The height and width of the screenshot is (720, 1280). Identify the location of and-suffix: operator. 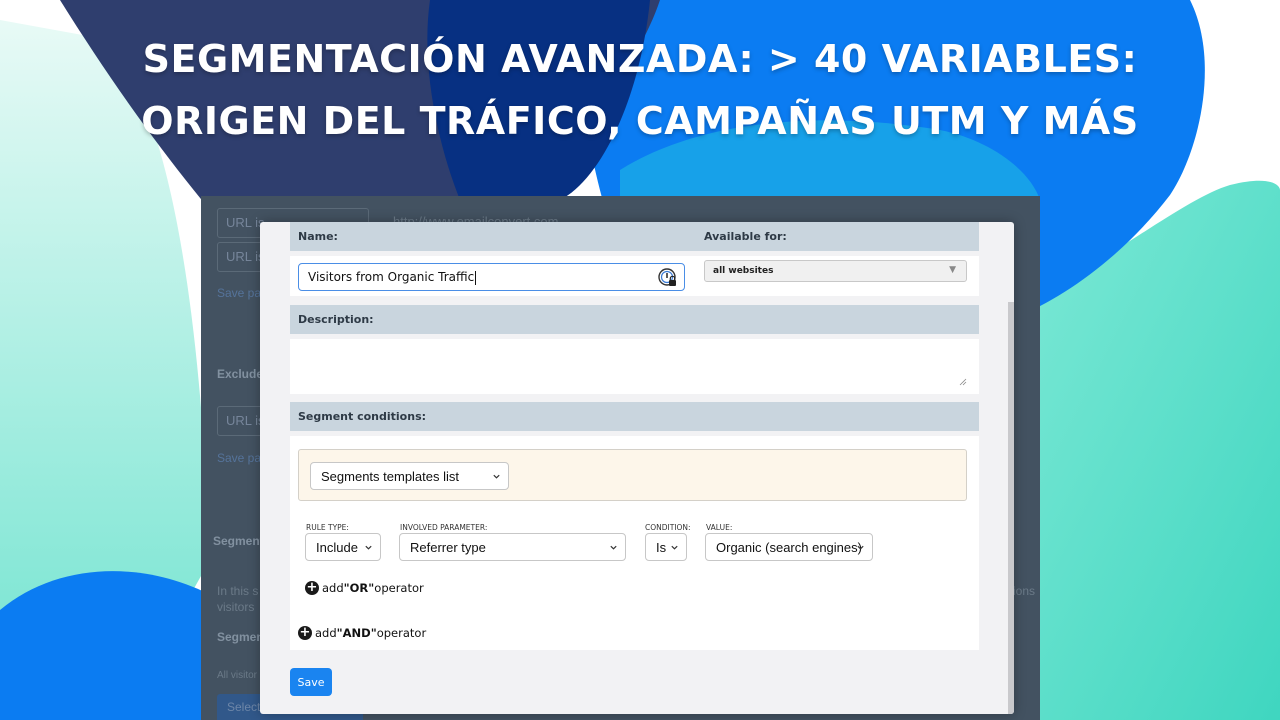
(401, 633).